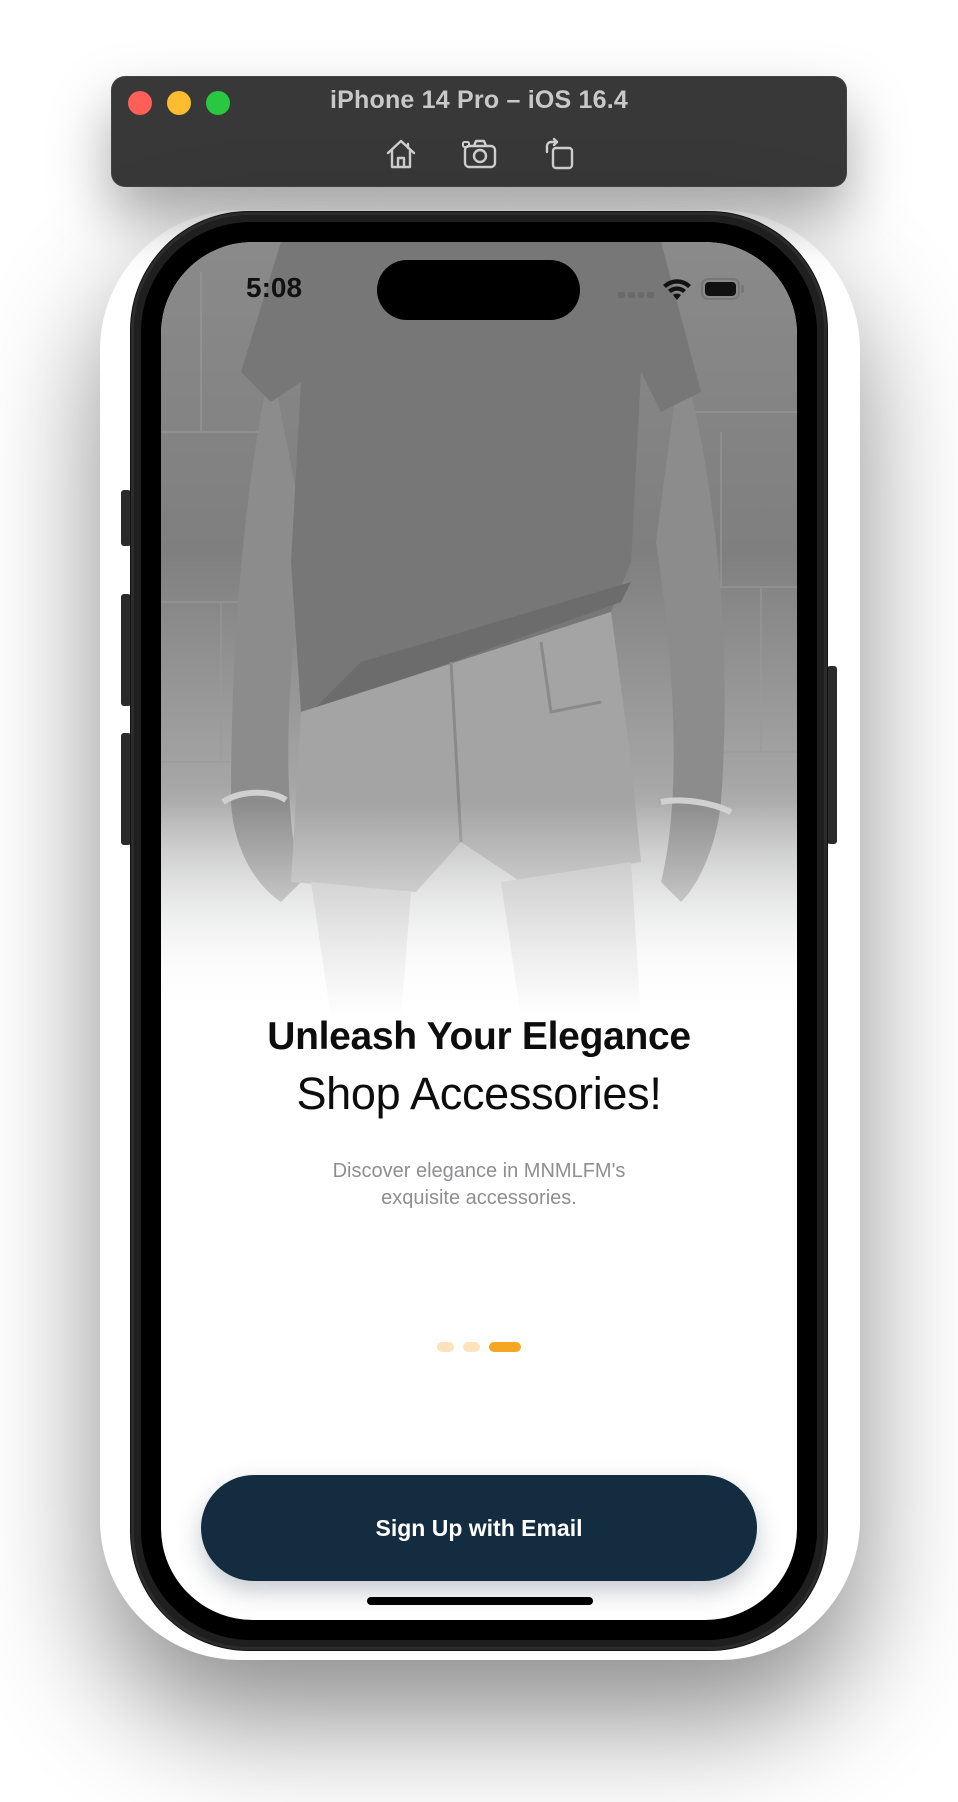  I want to click on mute-switch, so click(126, 518).